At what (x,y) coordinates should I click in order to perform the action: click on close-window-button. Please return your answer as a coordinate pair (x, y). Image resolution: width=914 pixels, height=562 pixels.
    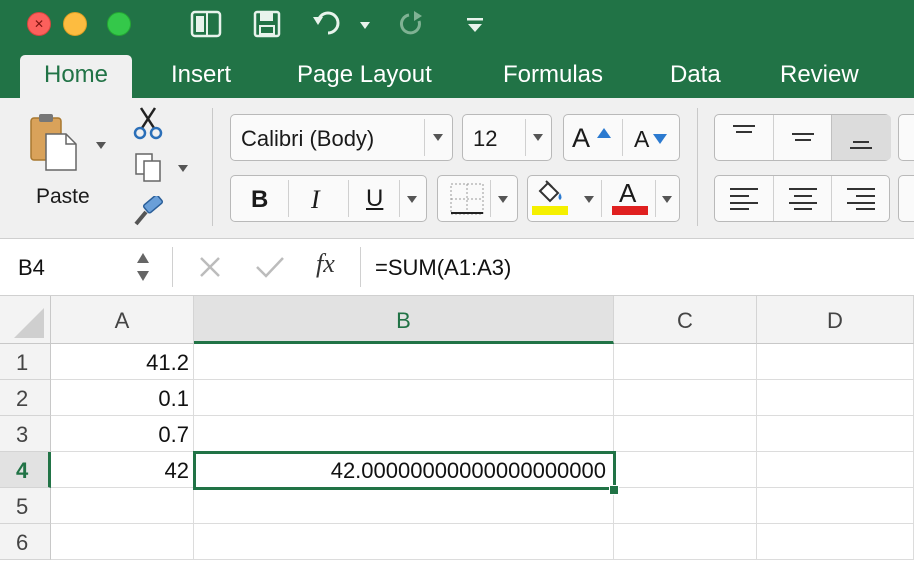
    Looking at the image, I should click on (39, 24).